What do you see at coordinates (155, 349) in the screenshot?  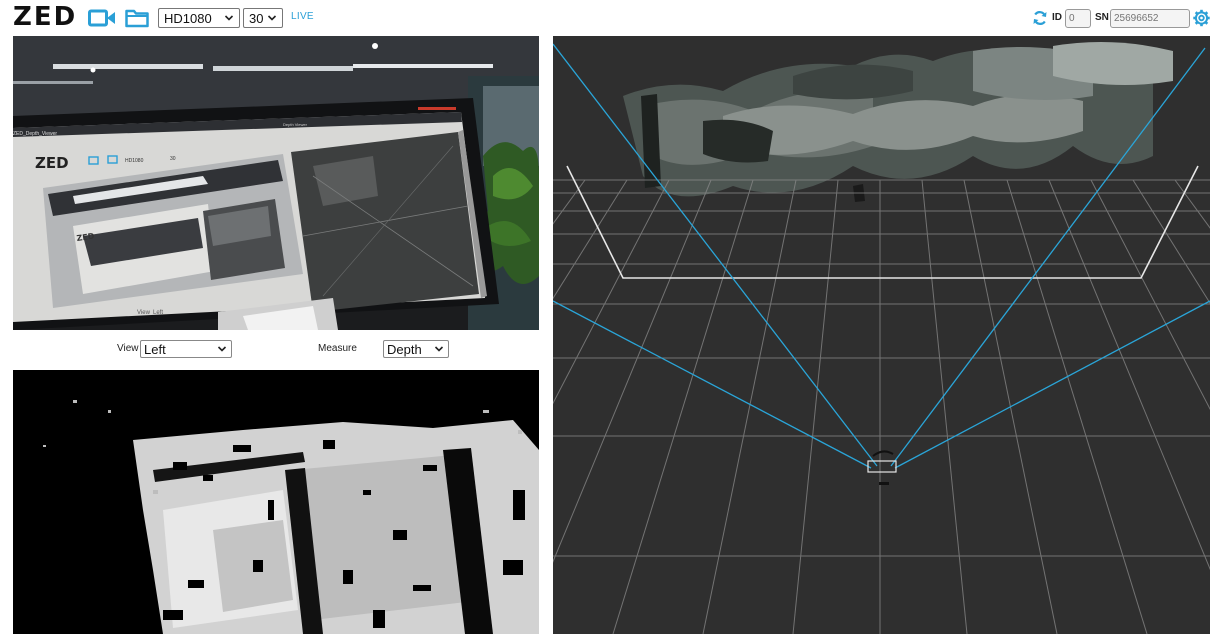 I see `view-value: Left` at bounding box center [155, 349].